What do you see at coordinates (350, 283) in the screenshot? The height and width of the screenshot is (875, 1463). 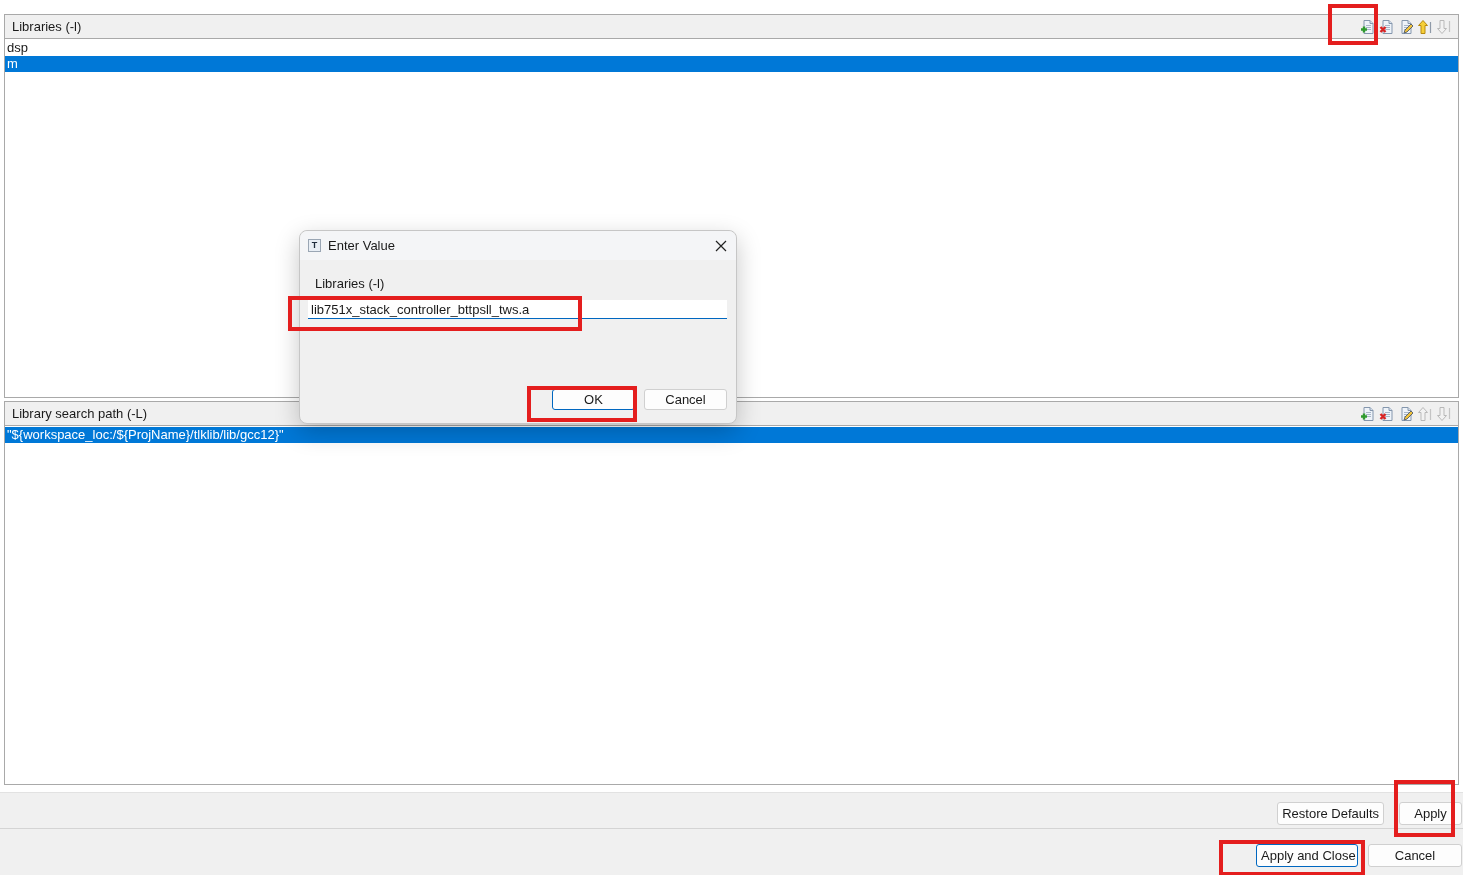 I see `field-label: Libraries (-l)` at bounding box center [350, 283].